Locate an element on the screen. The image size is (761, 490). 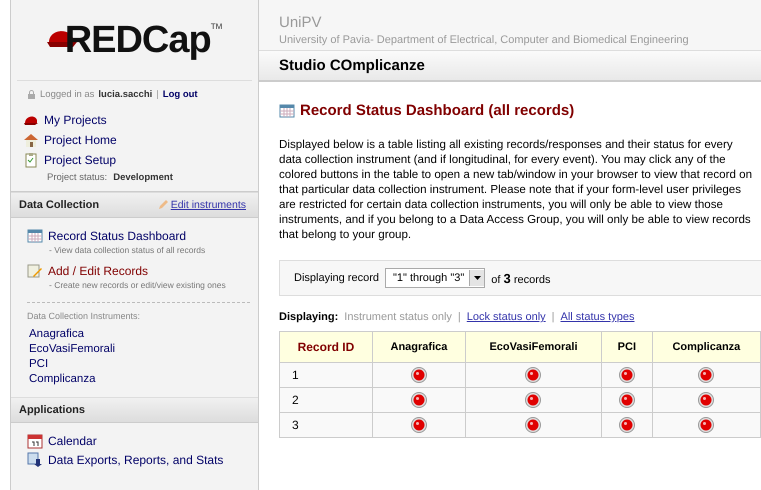
section-title: Applications is located at coordinates (52, 410).